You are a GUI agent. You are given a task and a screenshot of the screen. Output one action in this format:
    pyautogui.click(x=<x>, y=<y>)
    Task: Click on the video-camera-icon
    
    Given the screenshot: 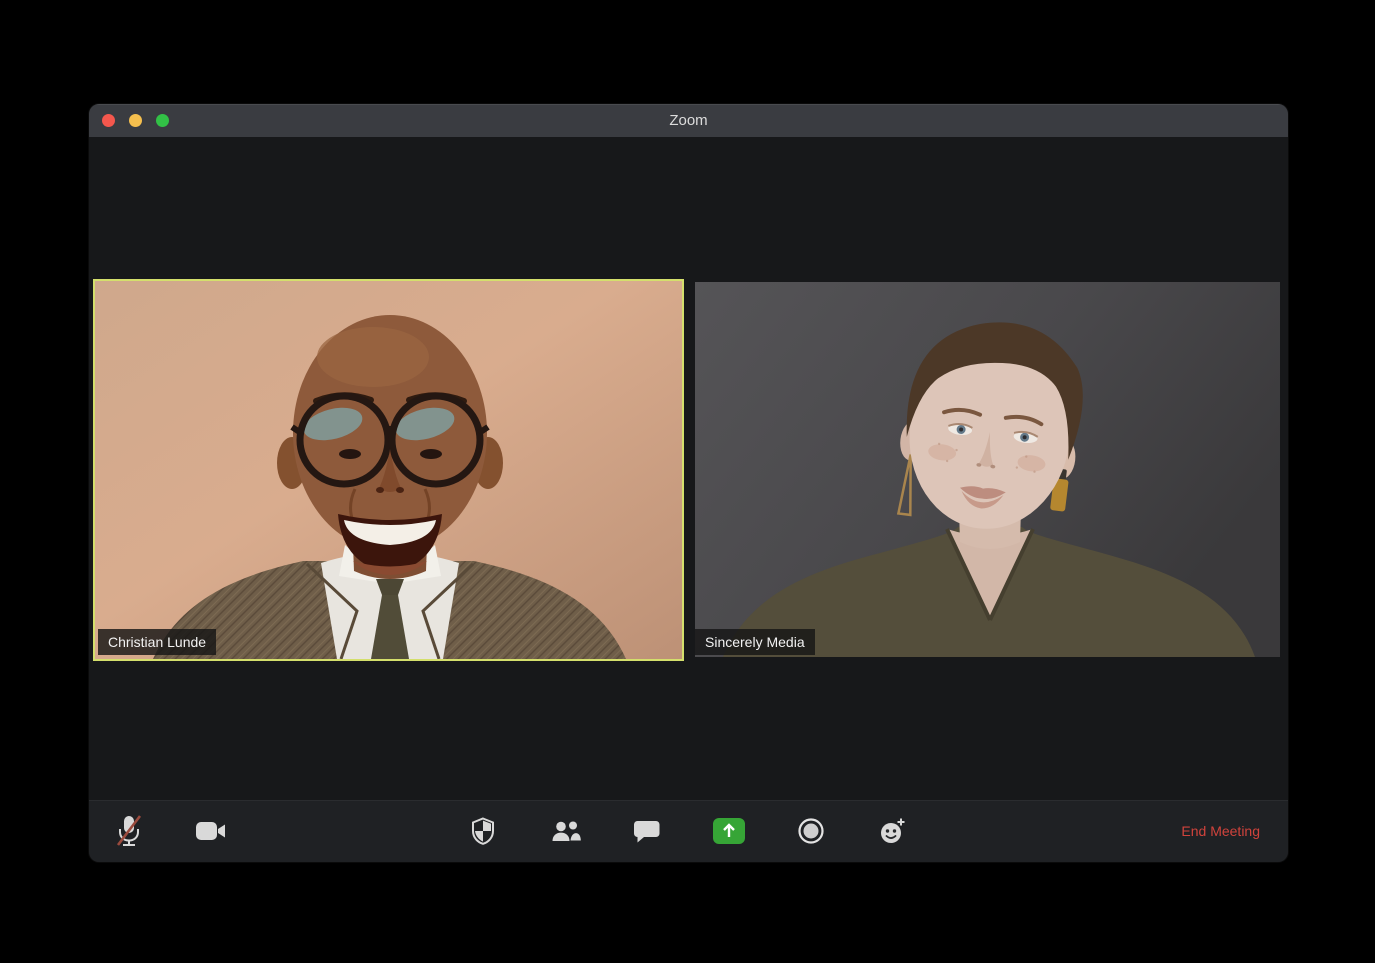 What is the action you would take?
    pyautogui.click(x=210, y=831)
    